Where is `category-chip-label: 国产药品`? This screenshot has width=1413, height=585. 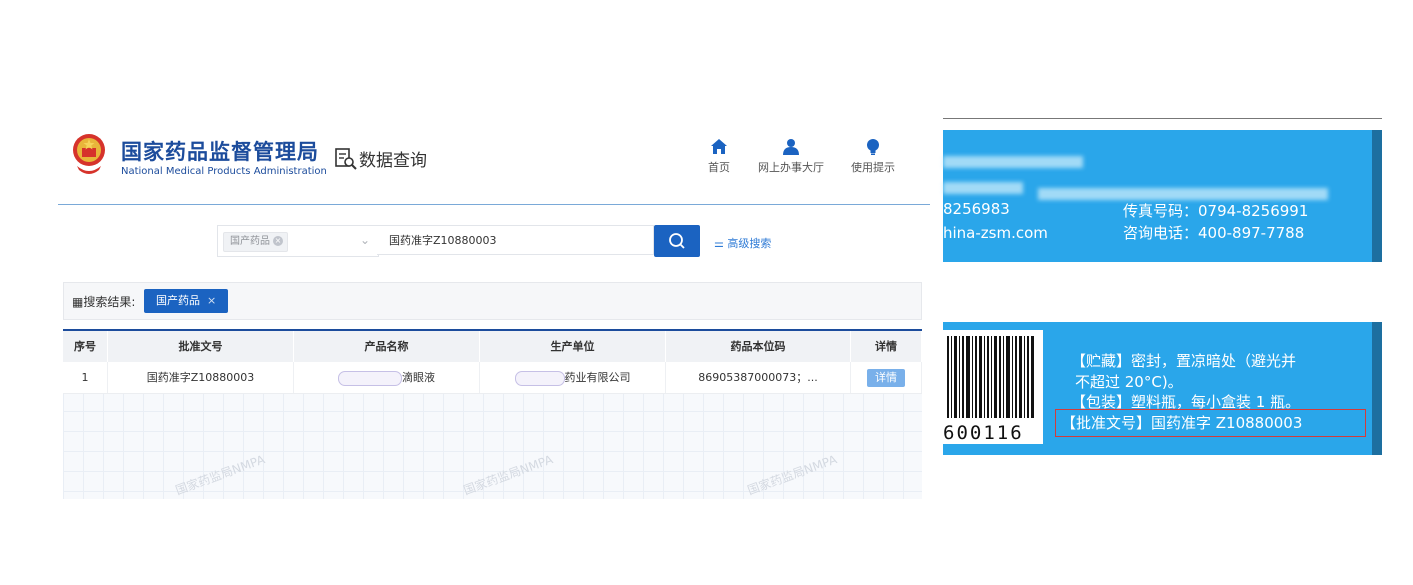 category-chip-label: 国产药品 is located at coordinates (250, 241).